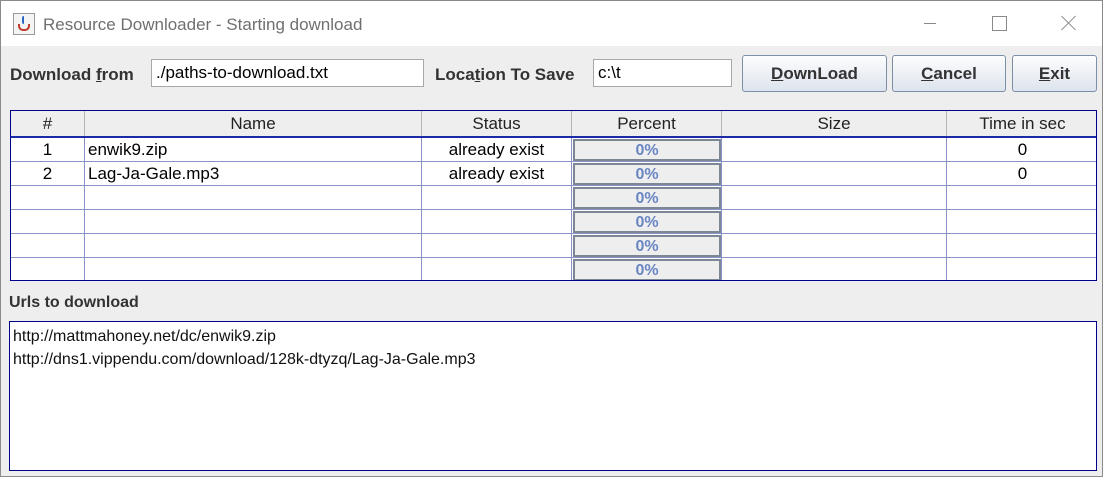  Describe the element at coordinates (998, 23) in the screenshot. I see `maximize-icon` at that location.